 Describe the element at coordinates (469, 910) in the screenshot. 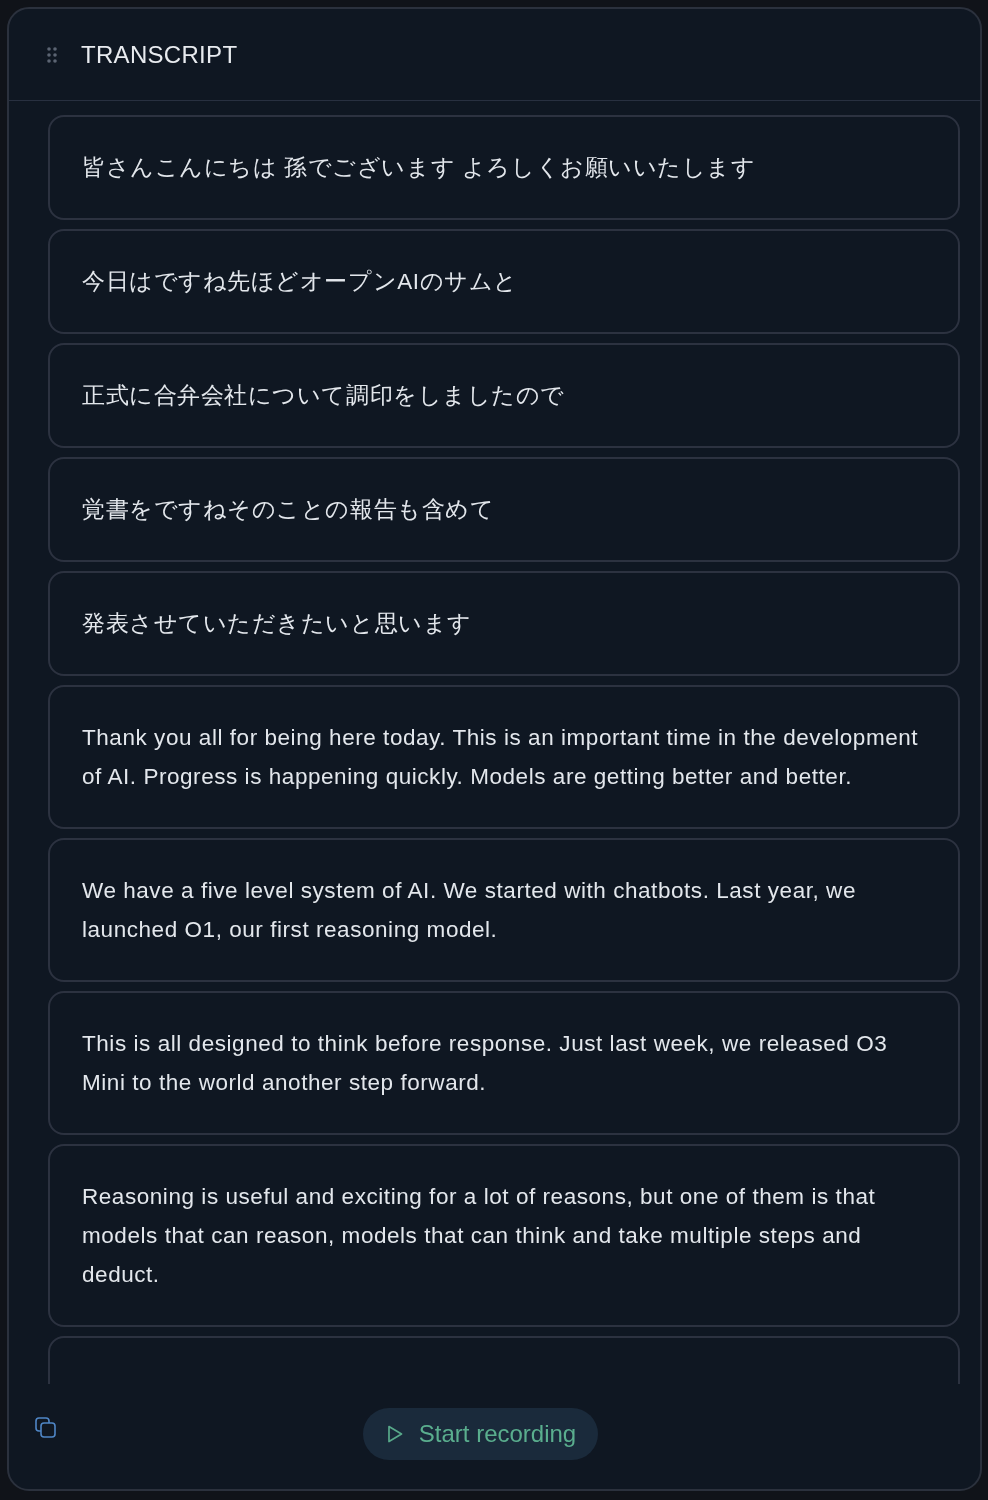

I see `transcript-text: We have a five level system of AI. We started with chatbots. Last year, we launched O1, our first reasoning model.` at that location.